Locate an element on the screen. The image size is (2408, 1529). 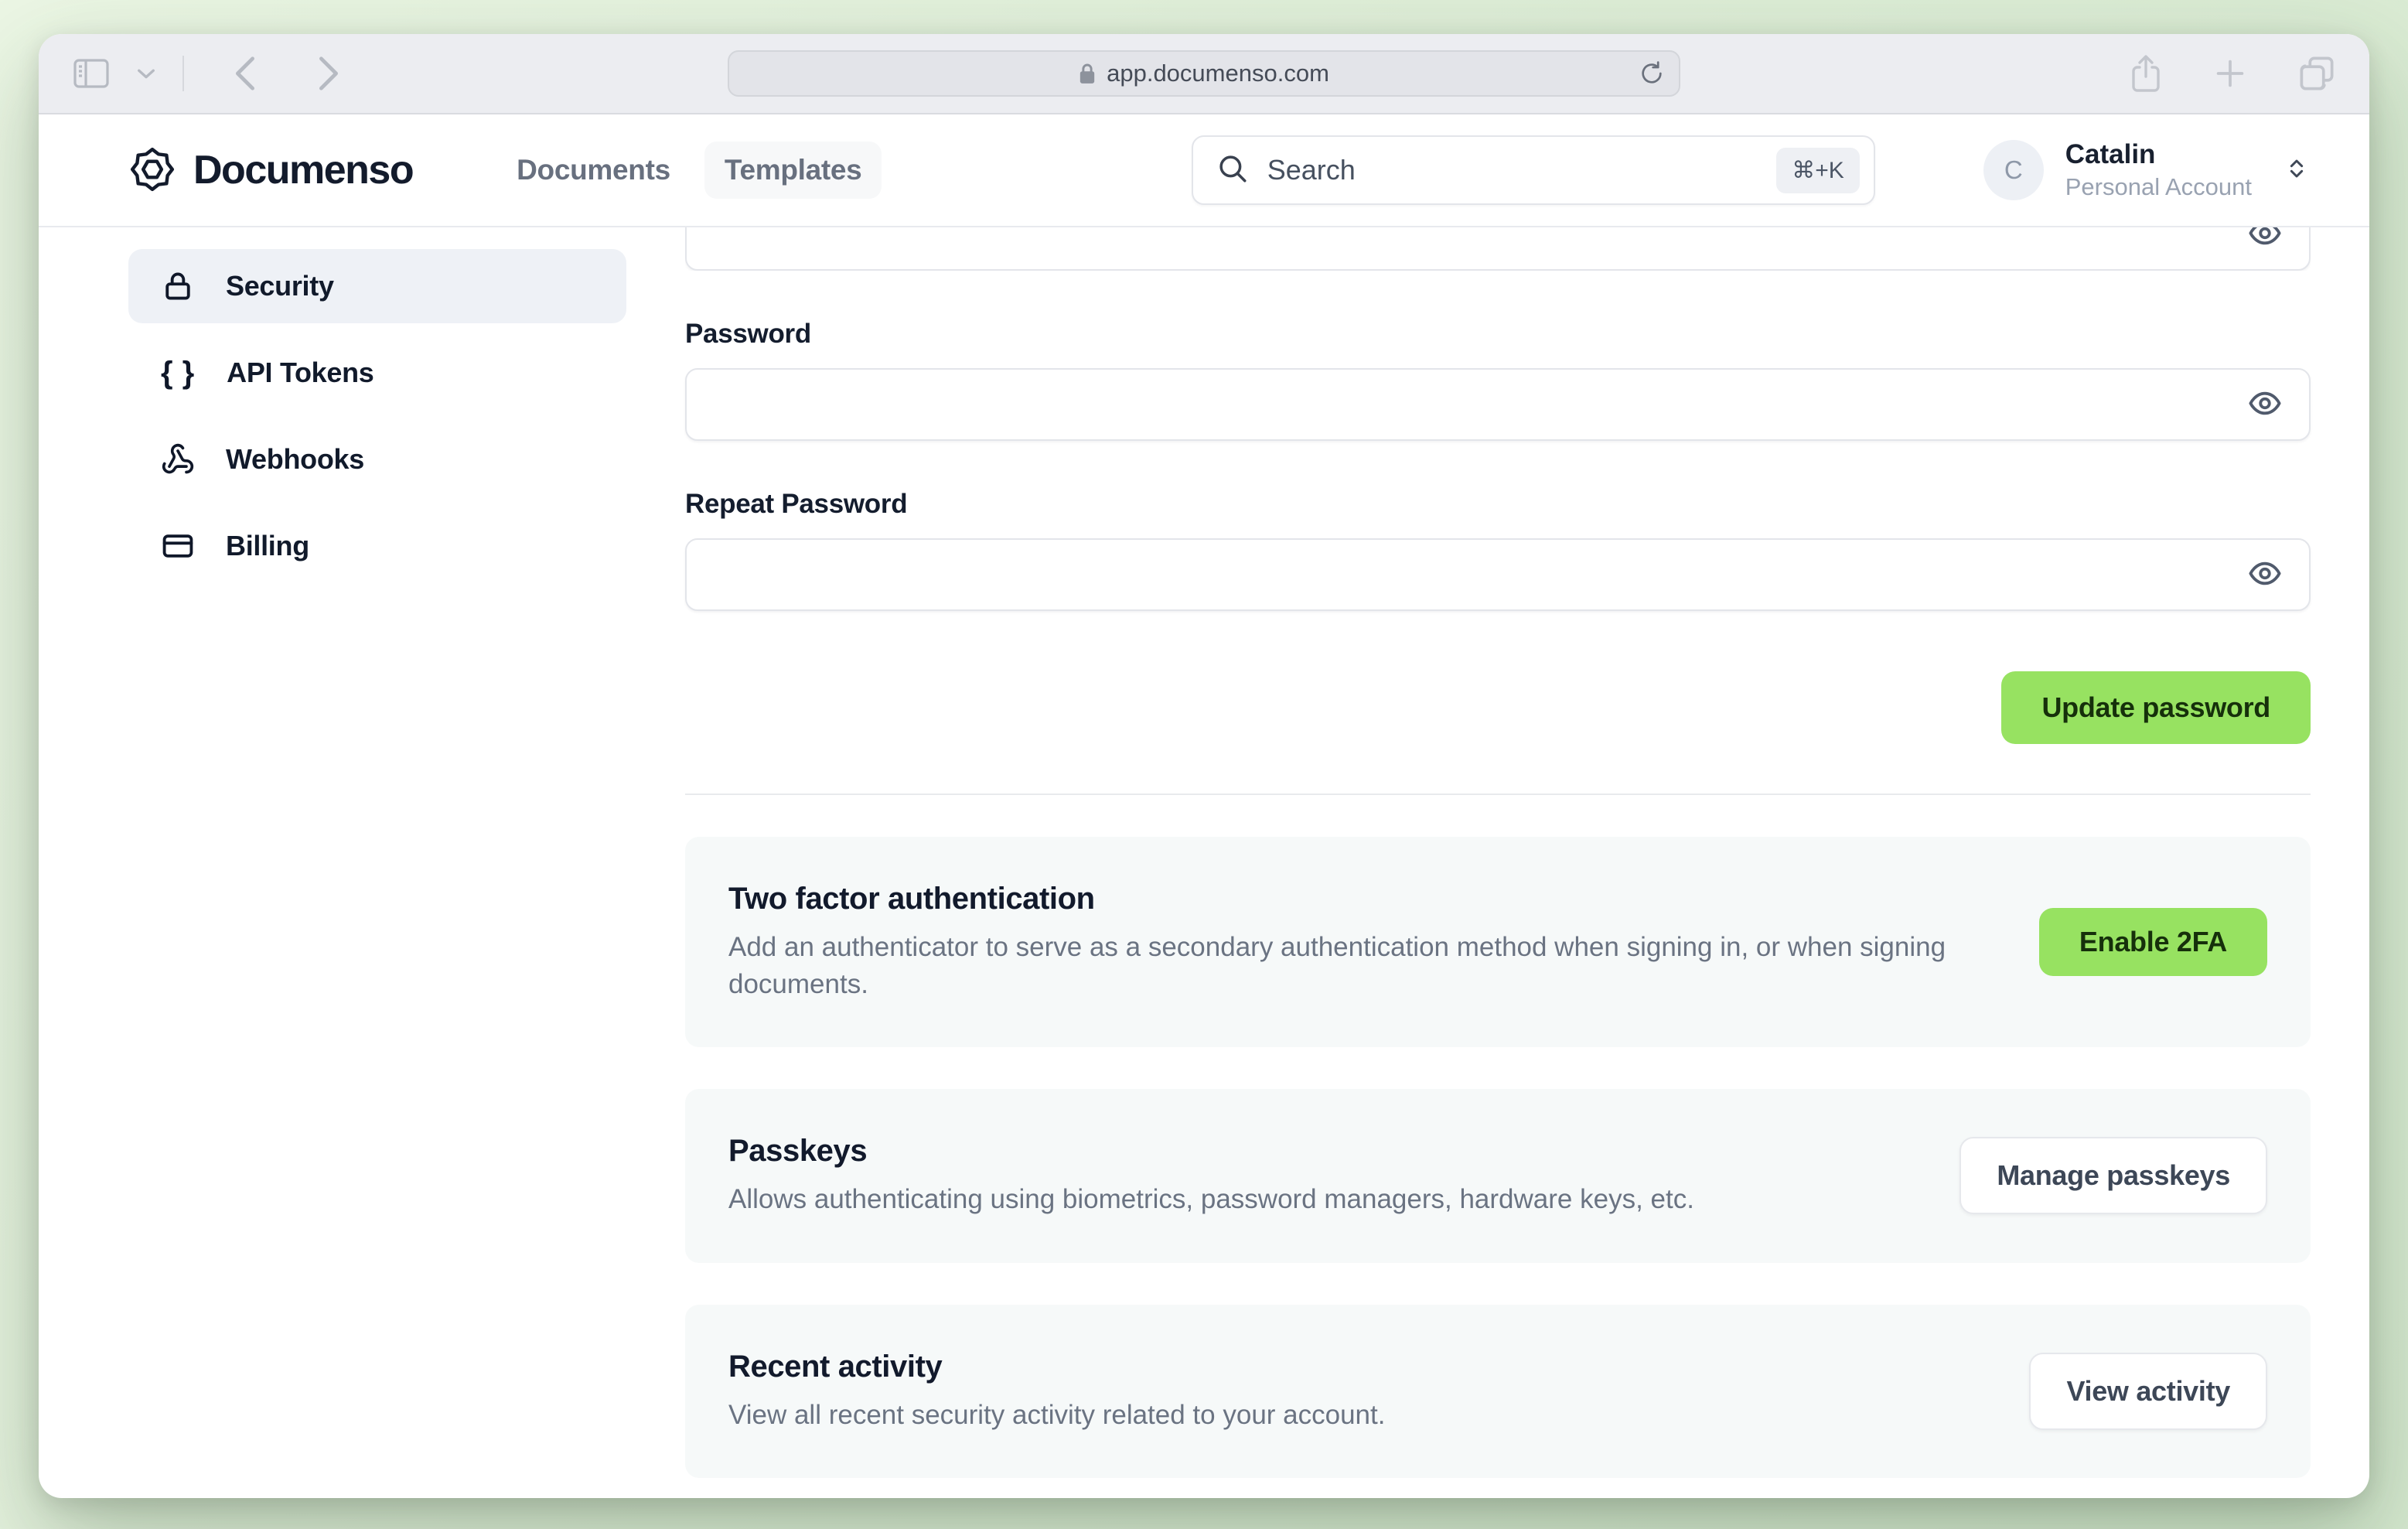
back-button is located at coordinates (245, 74).